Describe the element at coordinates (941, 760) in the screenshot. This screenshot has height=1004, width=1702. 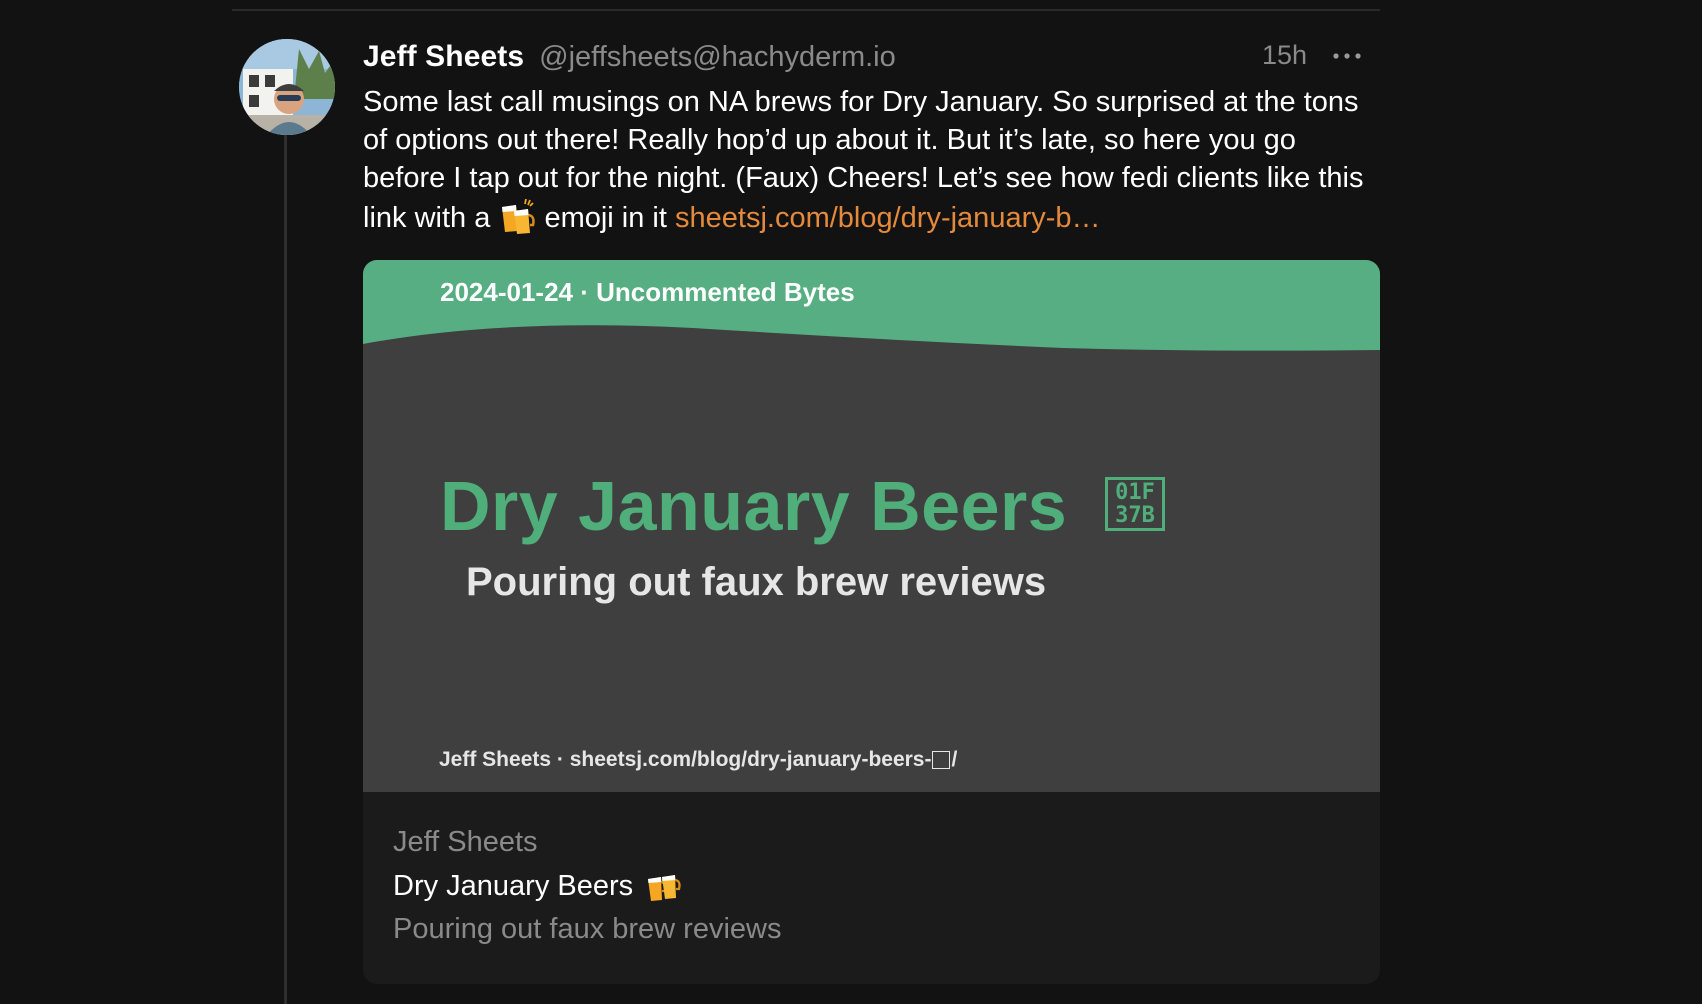
I see `missing-glyph-icon` at that location.